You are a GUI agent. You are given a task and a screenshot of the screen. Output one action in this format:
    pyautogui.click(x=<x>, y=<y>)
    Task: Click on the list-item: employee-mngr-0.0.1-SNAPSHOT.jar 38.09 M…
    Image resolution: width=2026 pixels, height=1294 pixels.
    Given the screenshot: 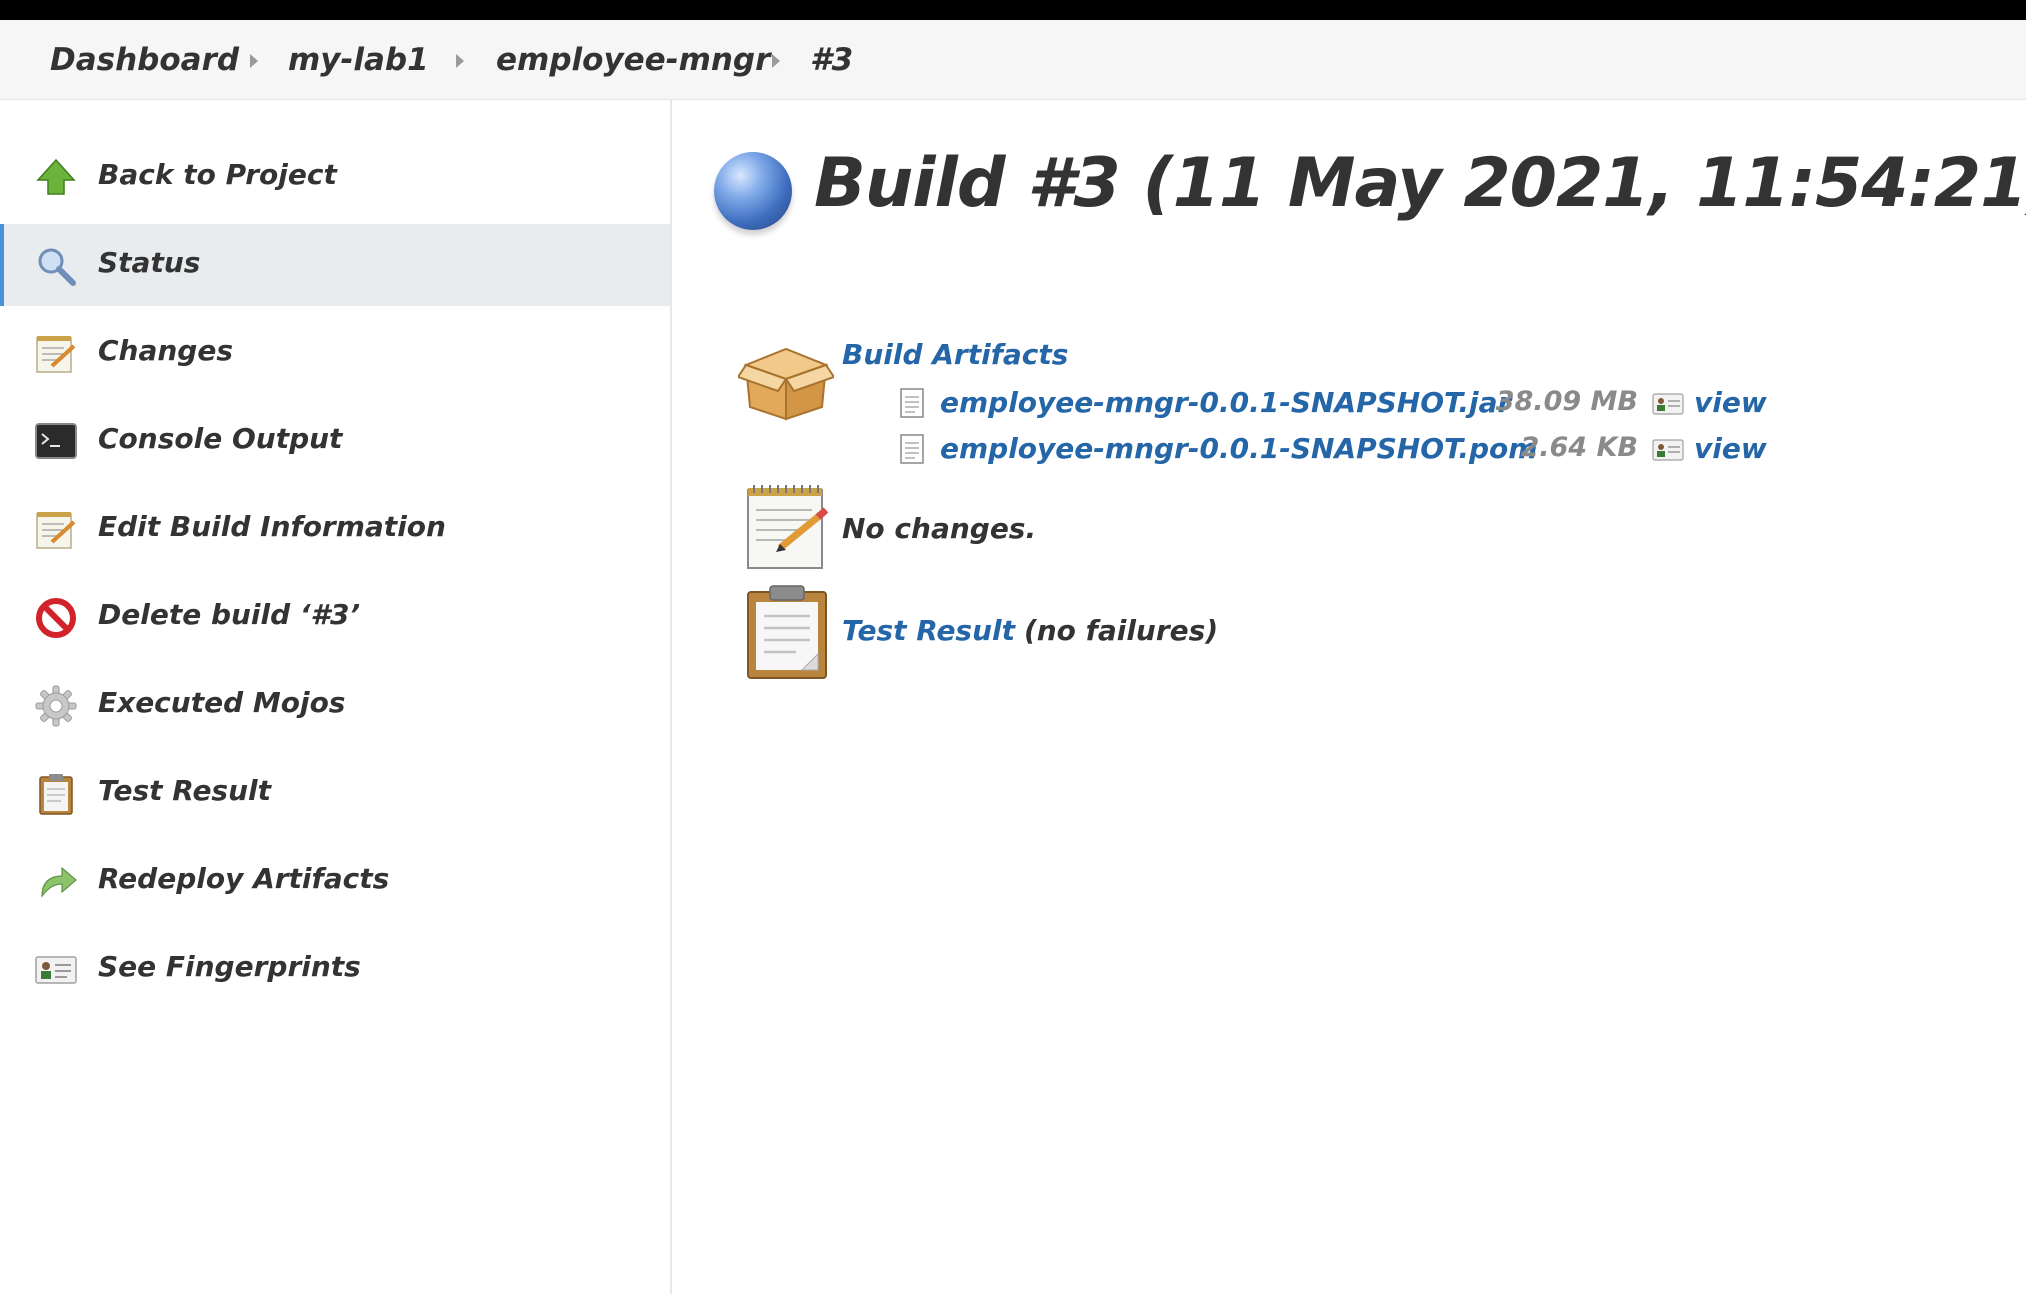 What is the action you would take?
    pyautogui.click(x=1350, y=404)
    